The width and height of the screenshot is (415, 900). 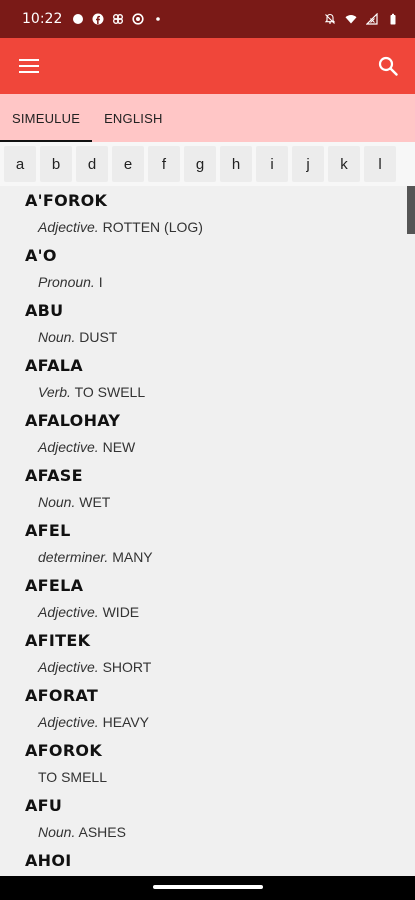 I want to click on entry-word: AFEL, so click(x=48, y=530).